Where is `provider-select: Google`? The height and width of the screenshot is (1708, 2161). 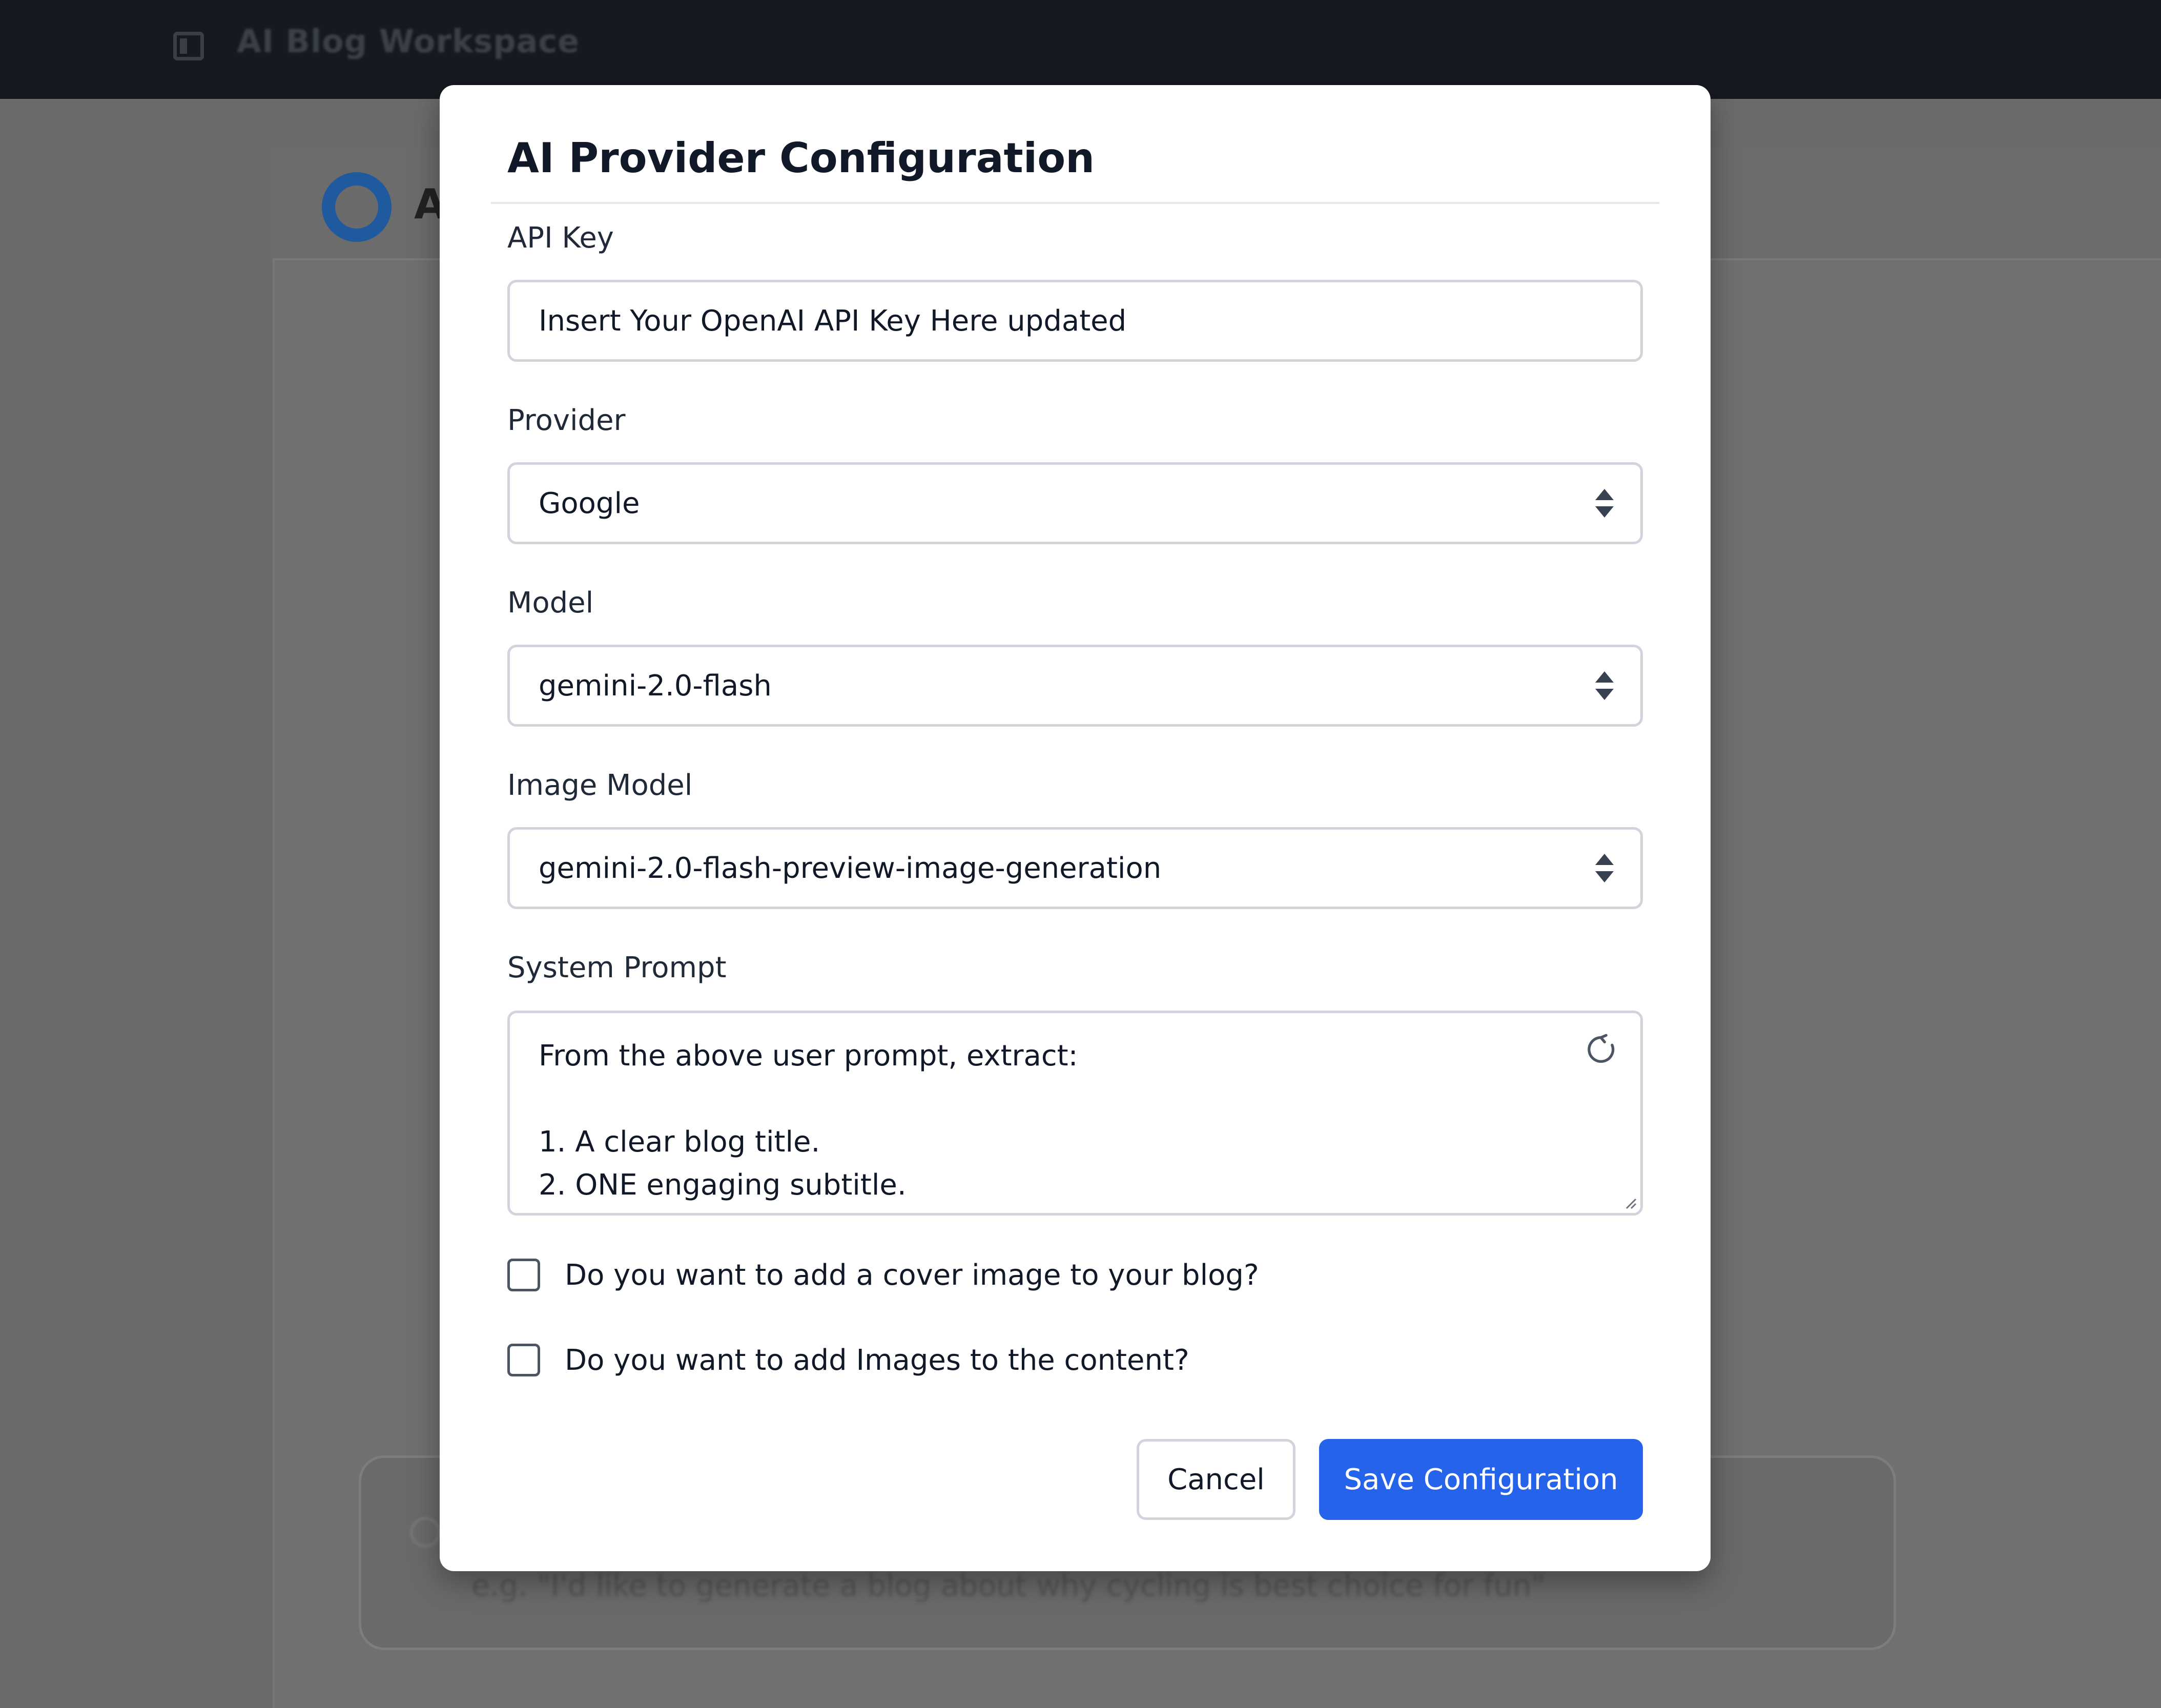 provider-select: Google is located at coordinates (1075, 503).